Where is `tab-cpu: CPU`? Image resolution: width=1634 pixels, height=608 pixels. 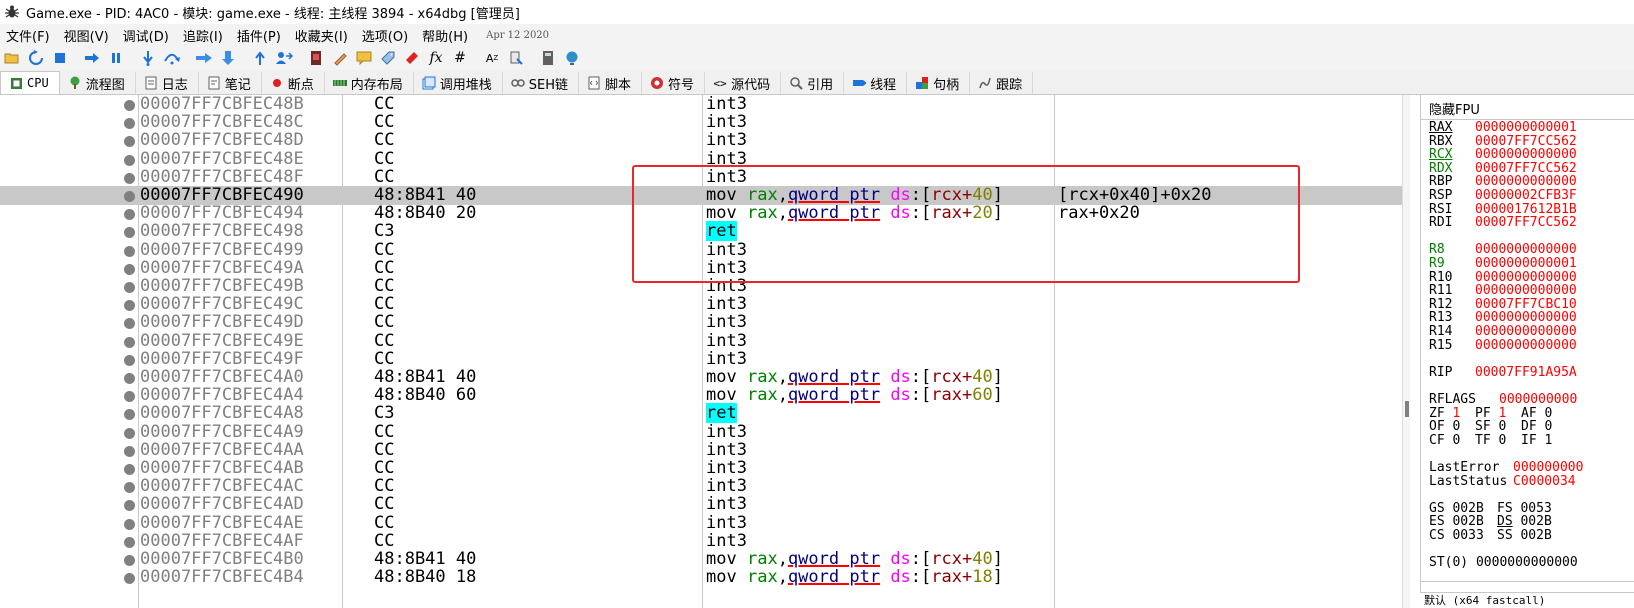 tab-cpu: CPU is located at coordinates (30, 82).